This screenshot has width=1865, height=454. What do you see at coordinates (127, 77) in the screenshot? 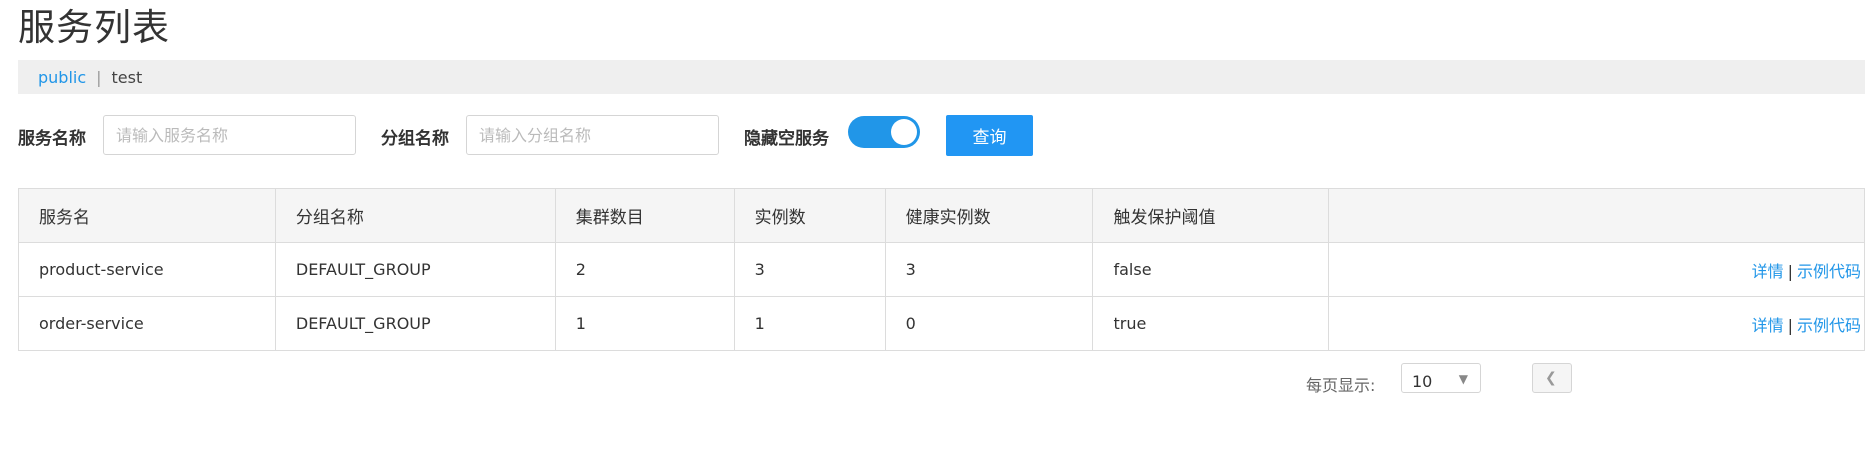
I see `namespace-test: test` at bounding box center [127, 77].